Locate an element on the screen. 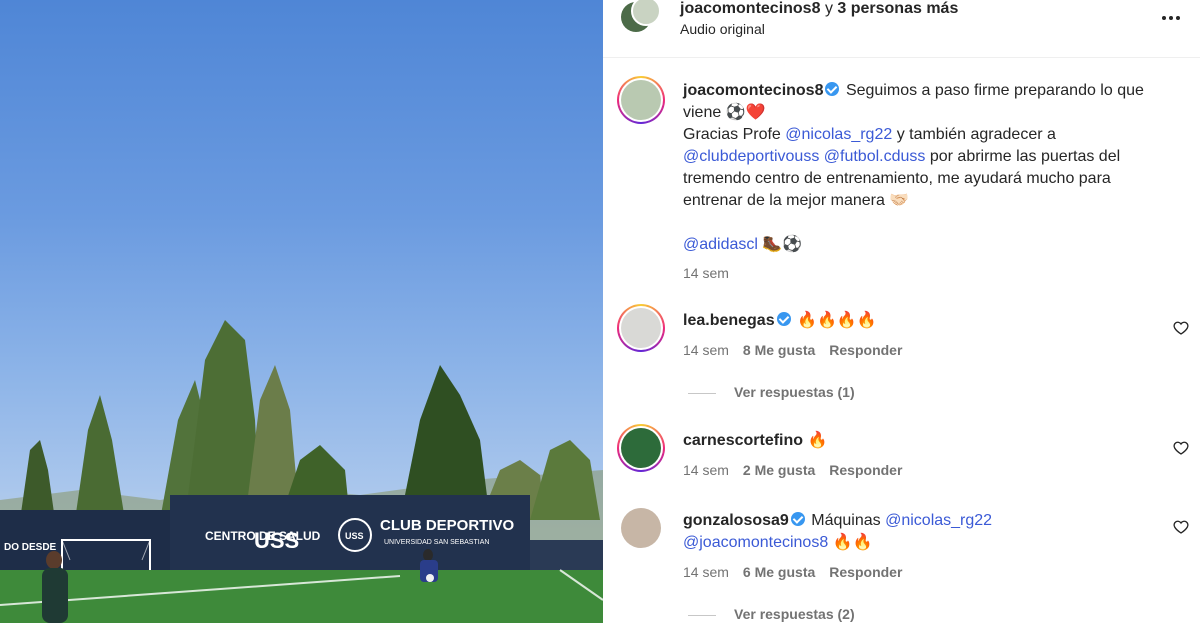  view-replies-button: Ver respuestas (2) is located at coordinates (771, 614).